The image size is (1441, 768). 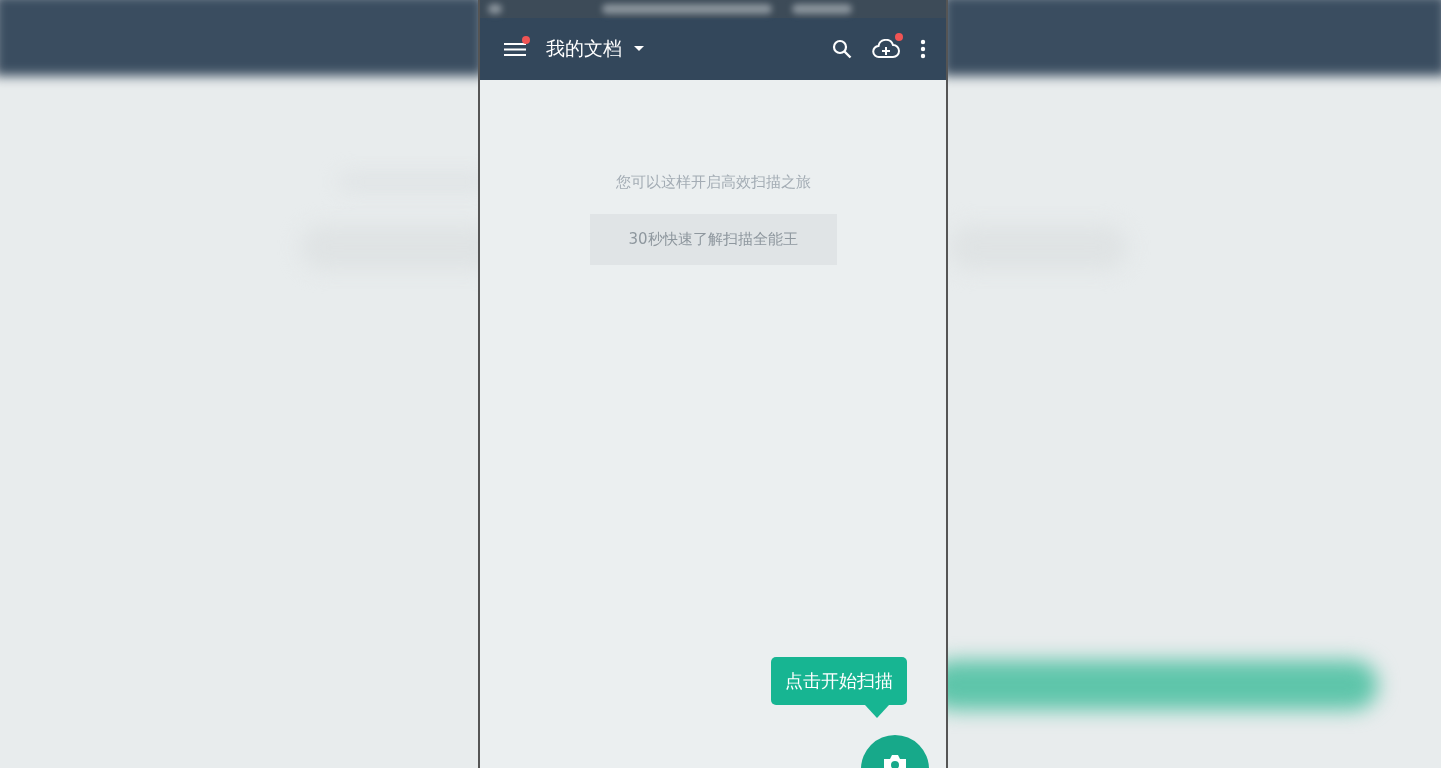 I want to click on empty-state-message: 您可以这样开启高效扫描之旅, so click(x=713, y=182).